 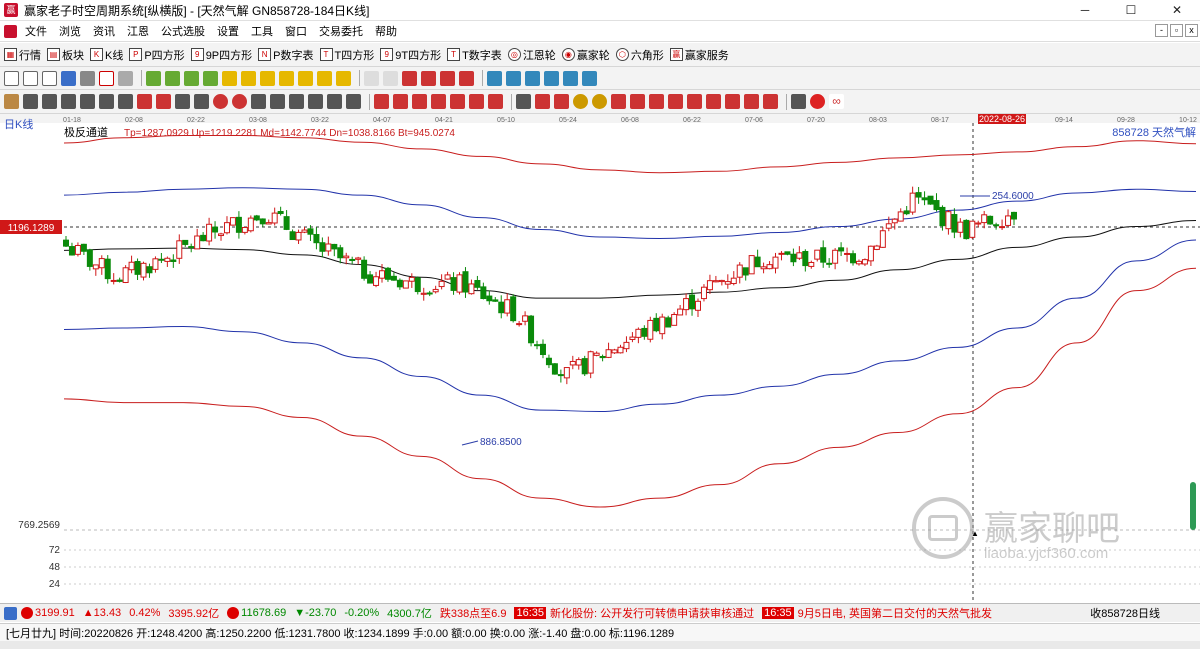 What do you see at coordinates (277, 101) in the screenshot?
I see `channel-tool-icon` at bounding box center [277, 101].